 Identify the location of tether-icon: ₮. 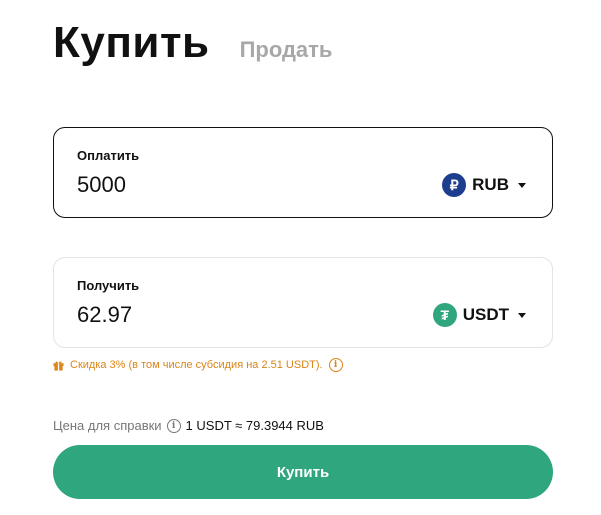
(444, 315).